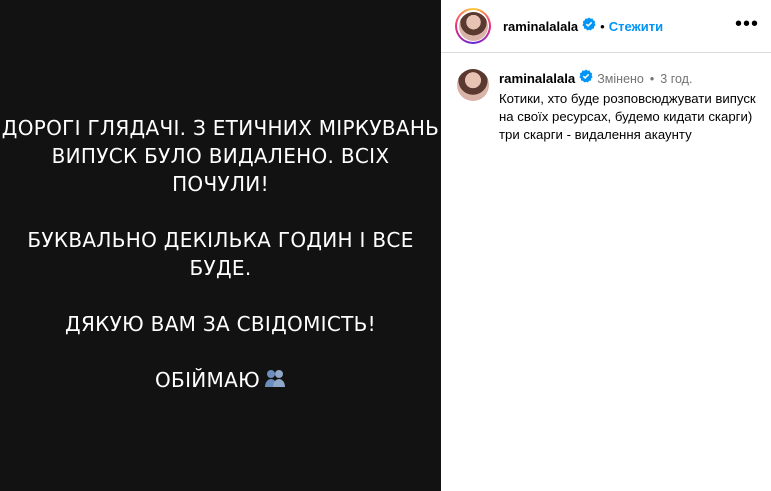 The width and height of the screenshot is (771, 491). I want to click on post-header: raminalalala • Стежити •••, so click(606, 26).